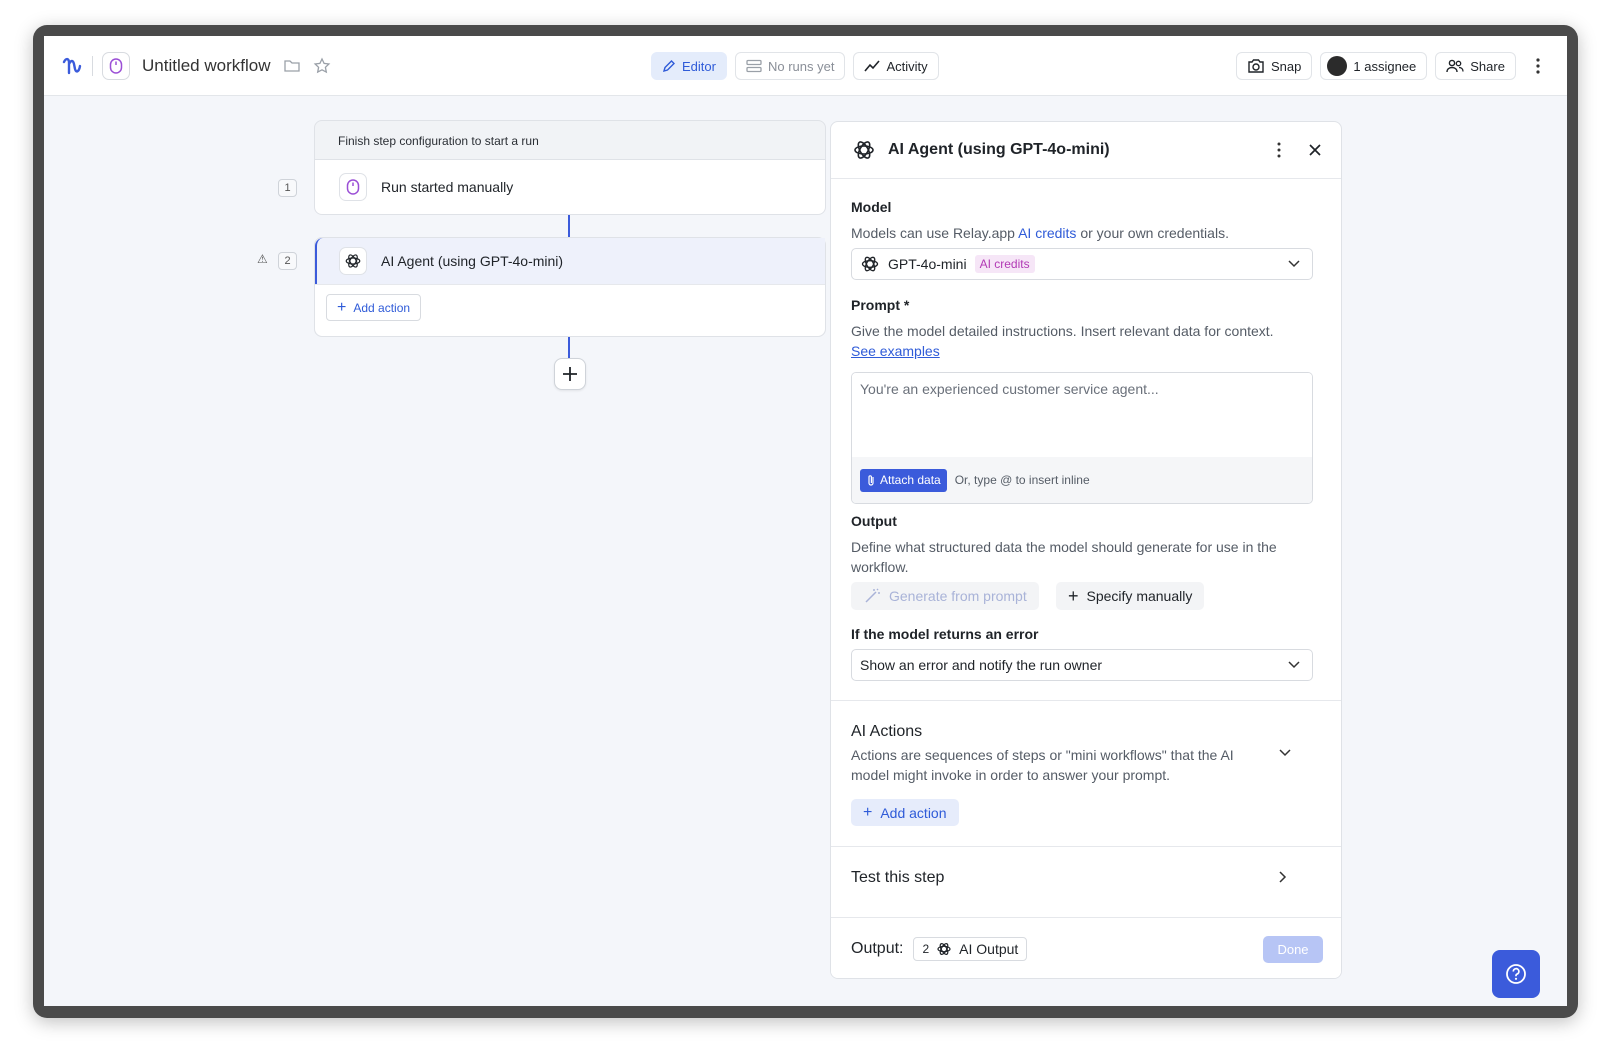 Image resolution: width=1611 pixels, height=1058 pixels. Describe the element at coordinates (1286, 66) in the screenshot. I see `snap-label: Snap` at that location.